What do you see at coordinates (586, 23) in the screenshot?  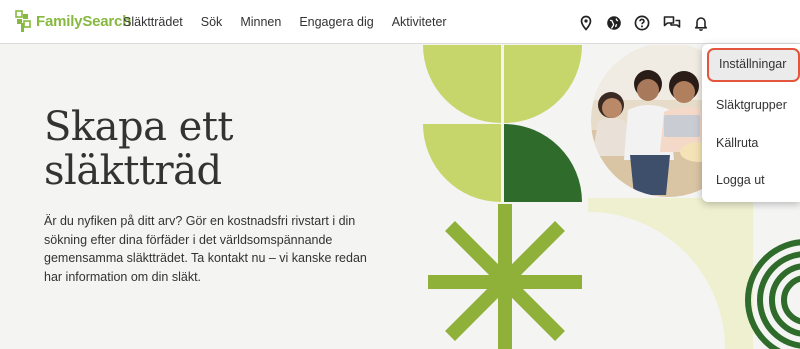 I see `location-pin-icon` at bounding box center [586, 23].